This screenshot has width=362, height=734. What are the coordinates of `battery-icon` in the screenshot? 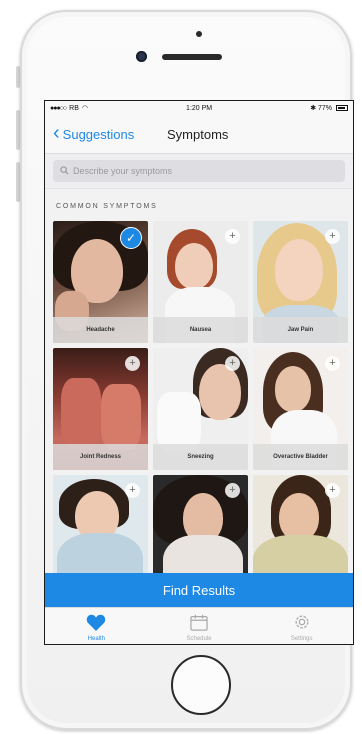 It's located at (341, 108).